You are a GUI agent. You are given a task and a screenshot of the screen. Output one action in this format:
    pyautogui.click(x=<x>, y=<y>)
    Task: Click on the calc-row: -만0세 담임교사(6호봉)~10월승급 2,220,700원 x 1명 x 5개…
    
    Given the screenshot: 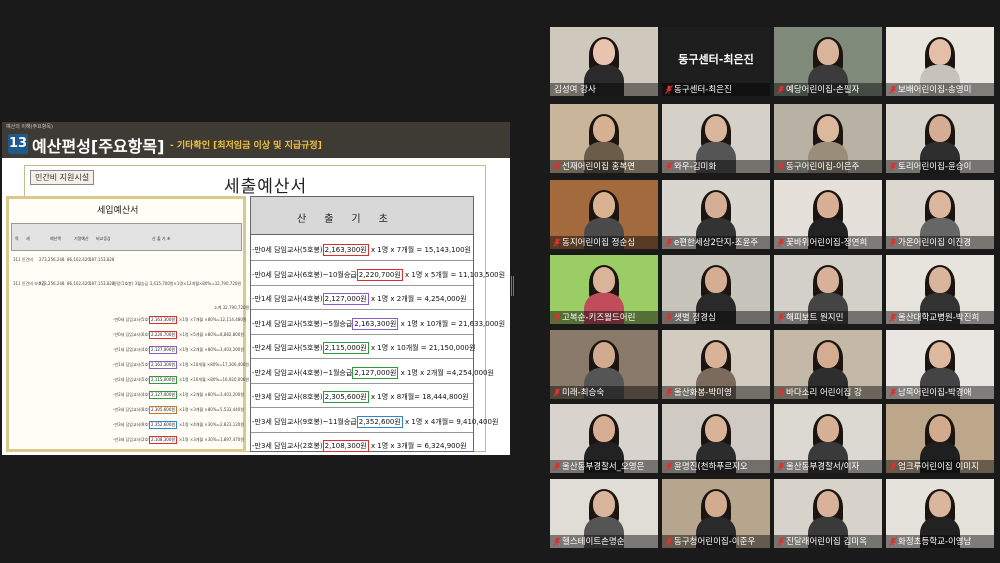 What is the action you would take?
    pyautogui.click(x=378, y=274)
    